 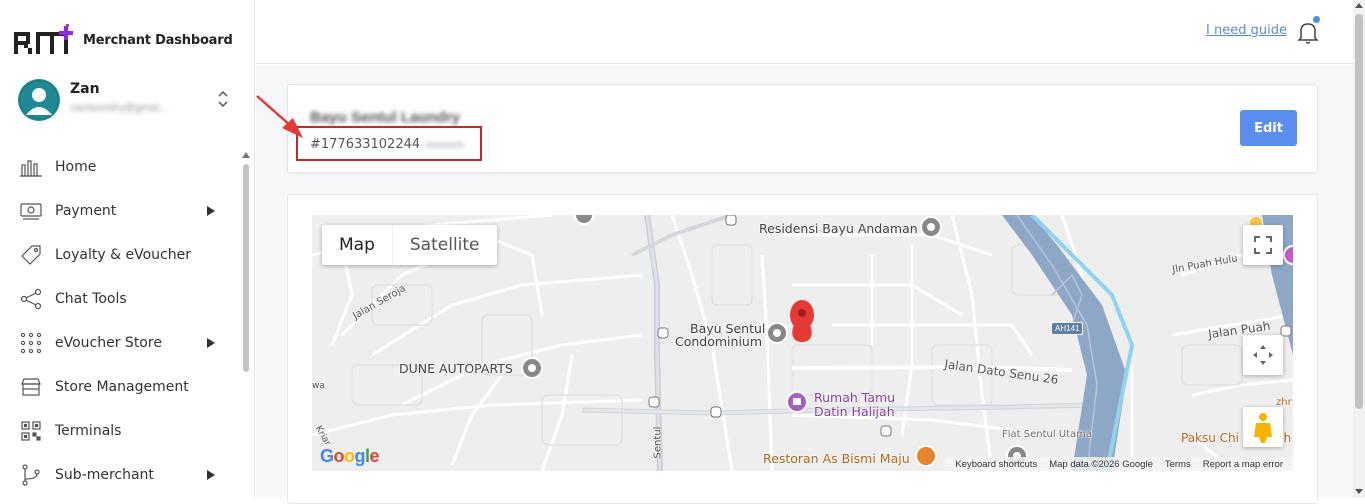 I want to click on sidebar-item-label: Store Management, so click(x=122, y=387).